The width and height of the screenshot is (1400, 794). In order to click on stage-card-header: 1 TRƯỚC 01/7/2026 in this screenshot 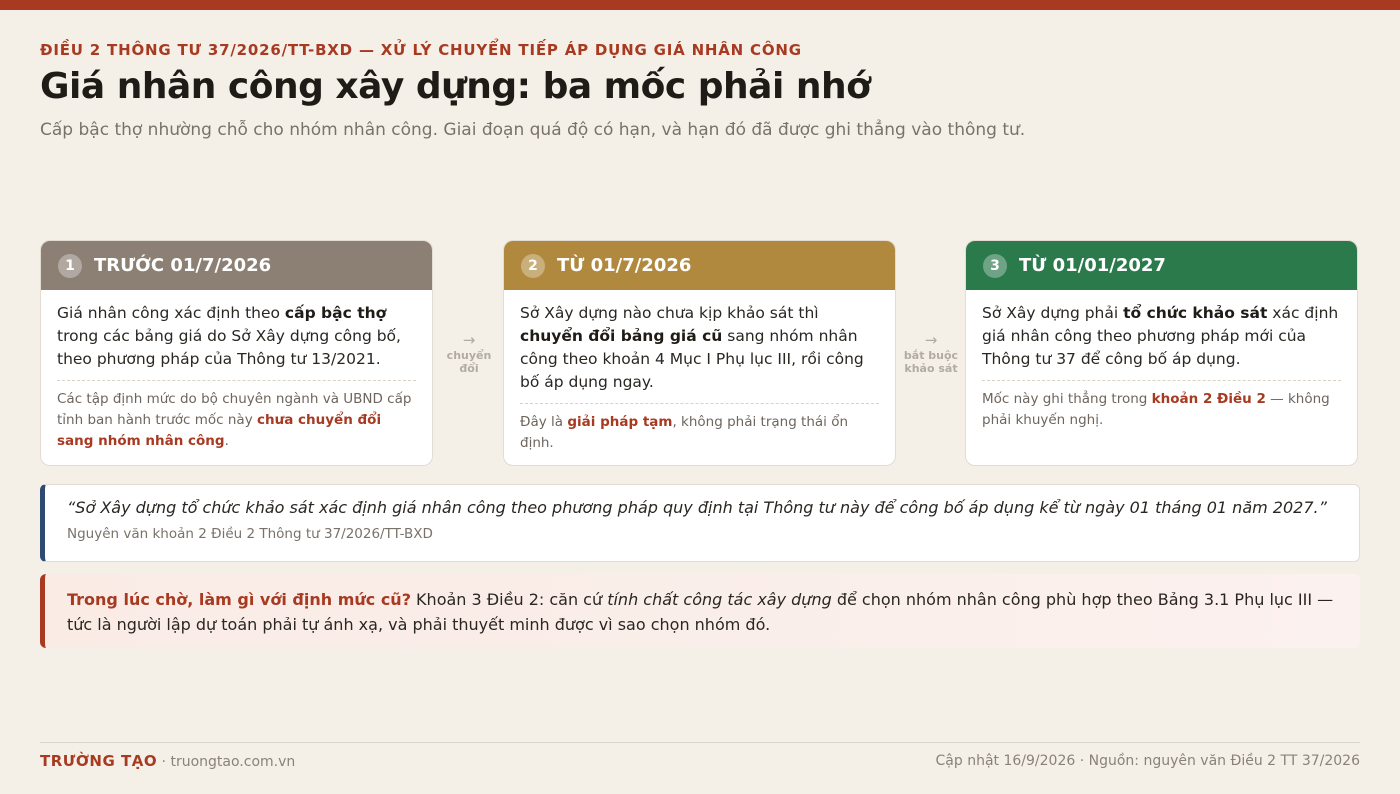, I will do `click(236, 265)`.